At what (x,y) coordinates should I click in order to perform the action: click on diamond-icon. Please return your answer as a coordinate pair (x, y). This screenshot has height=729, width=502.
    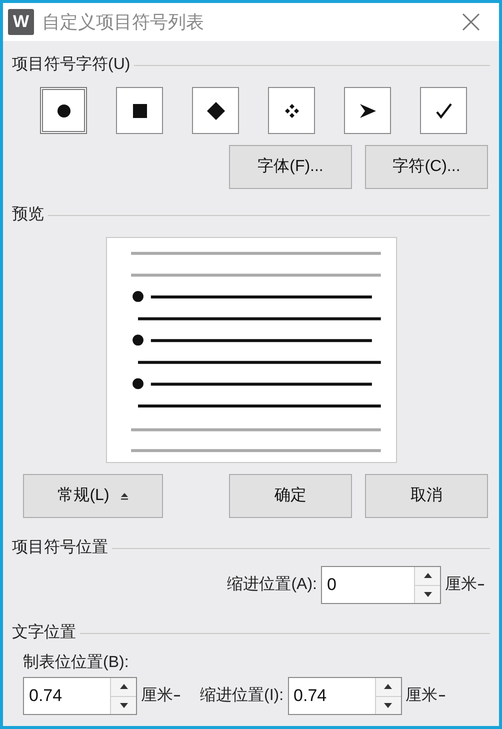
    Looking at the image, I should click on (215, 111).